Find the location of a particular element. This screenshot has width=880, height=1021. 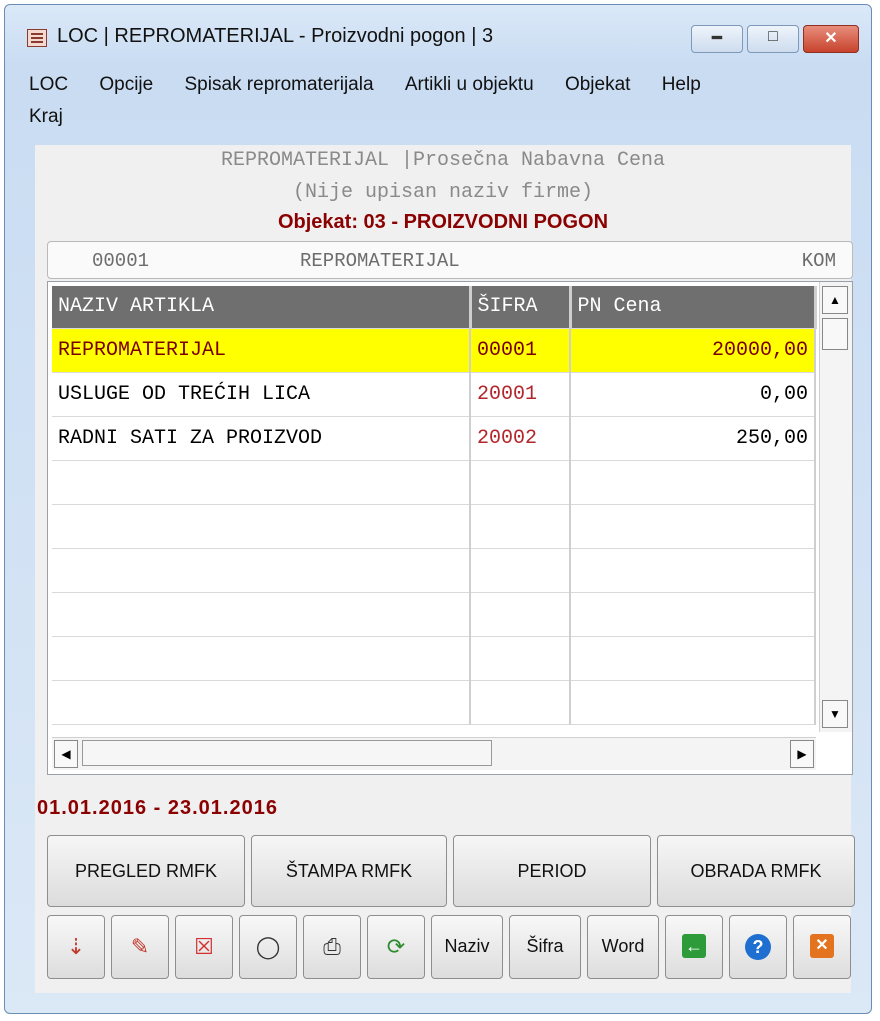

menu-spisak-repromaterijala: Spisak repromaterijala is located at coordinates (279, 85).